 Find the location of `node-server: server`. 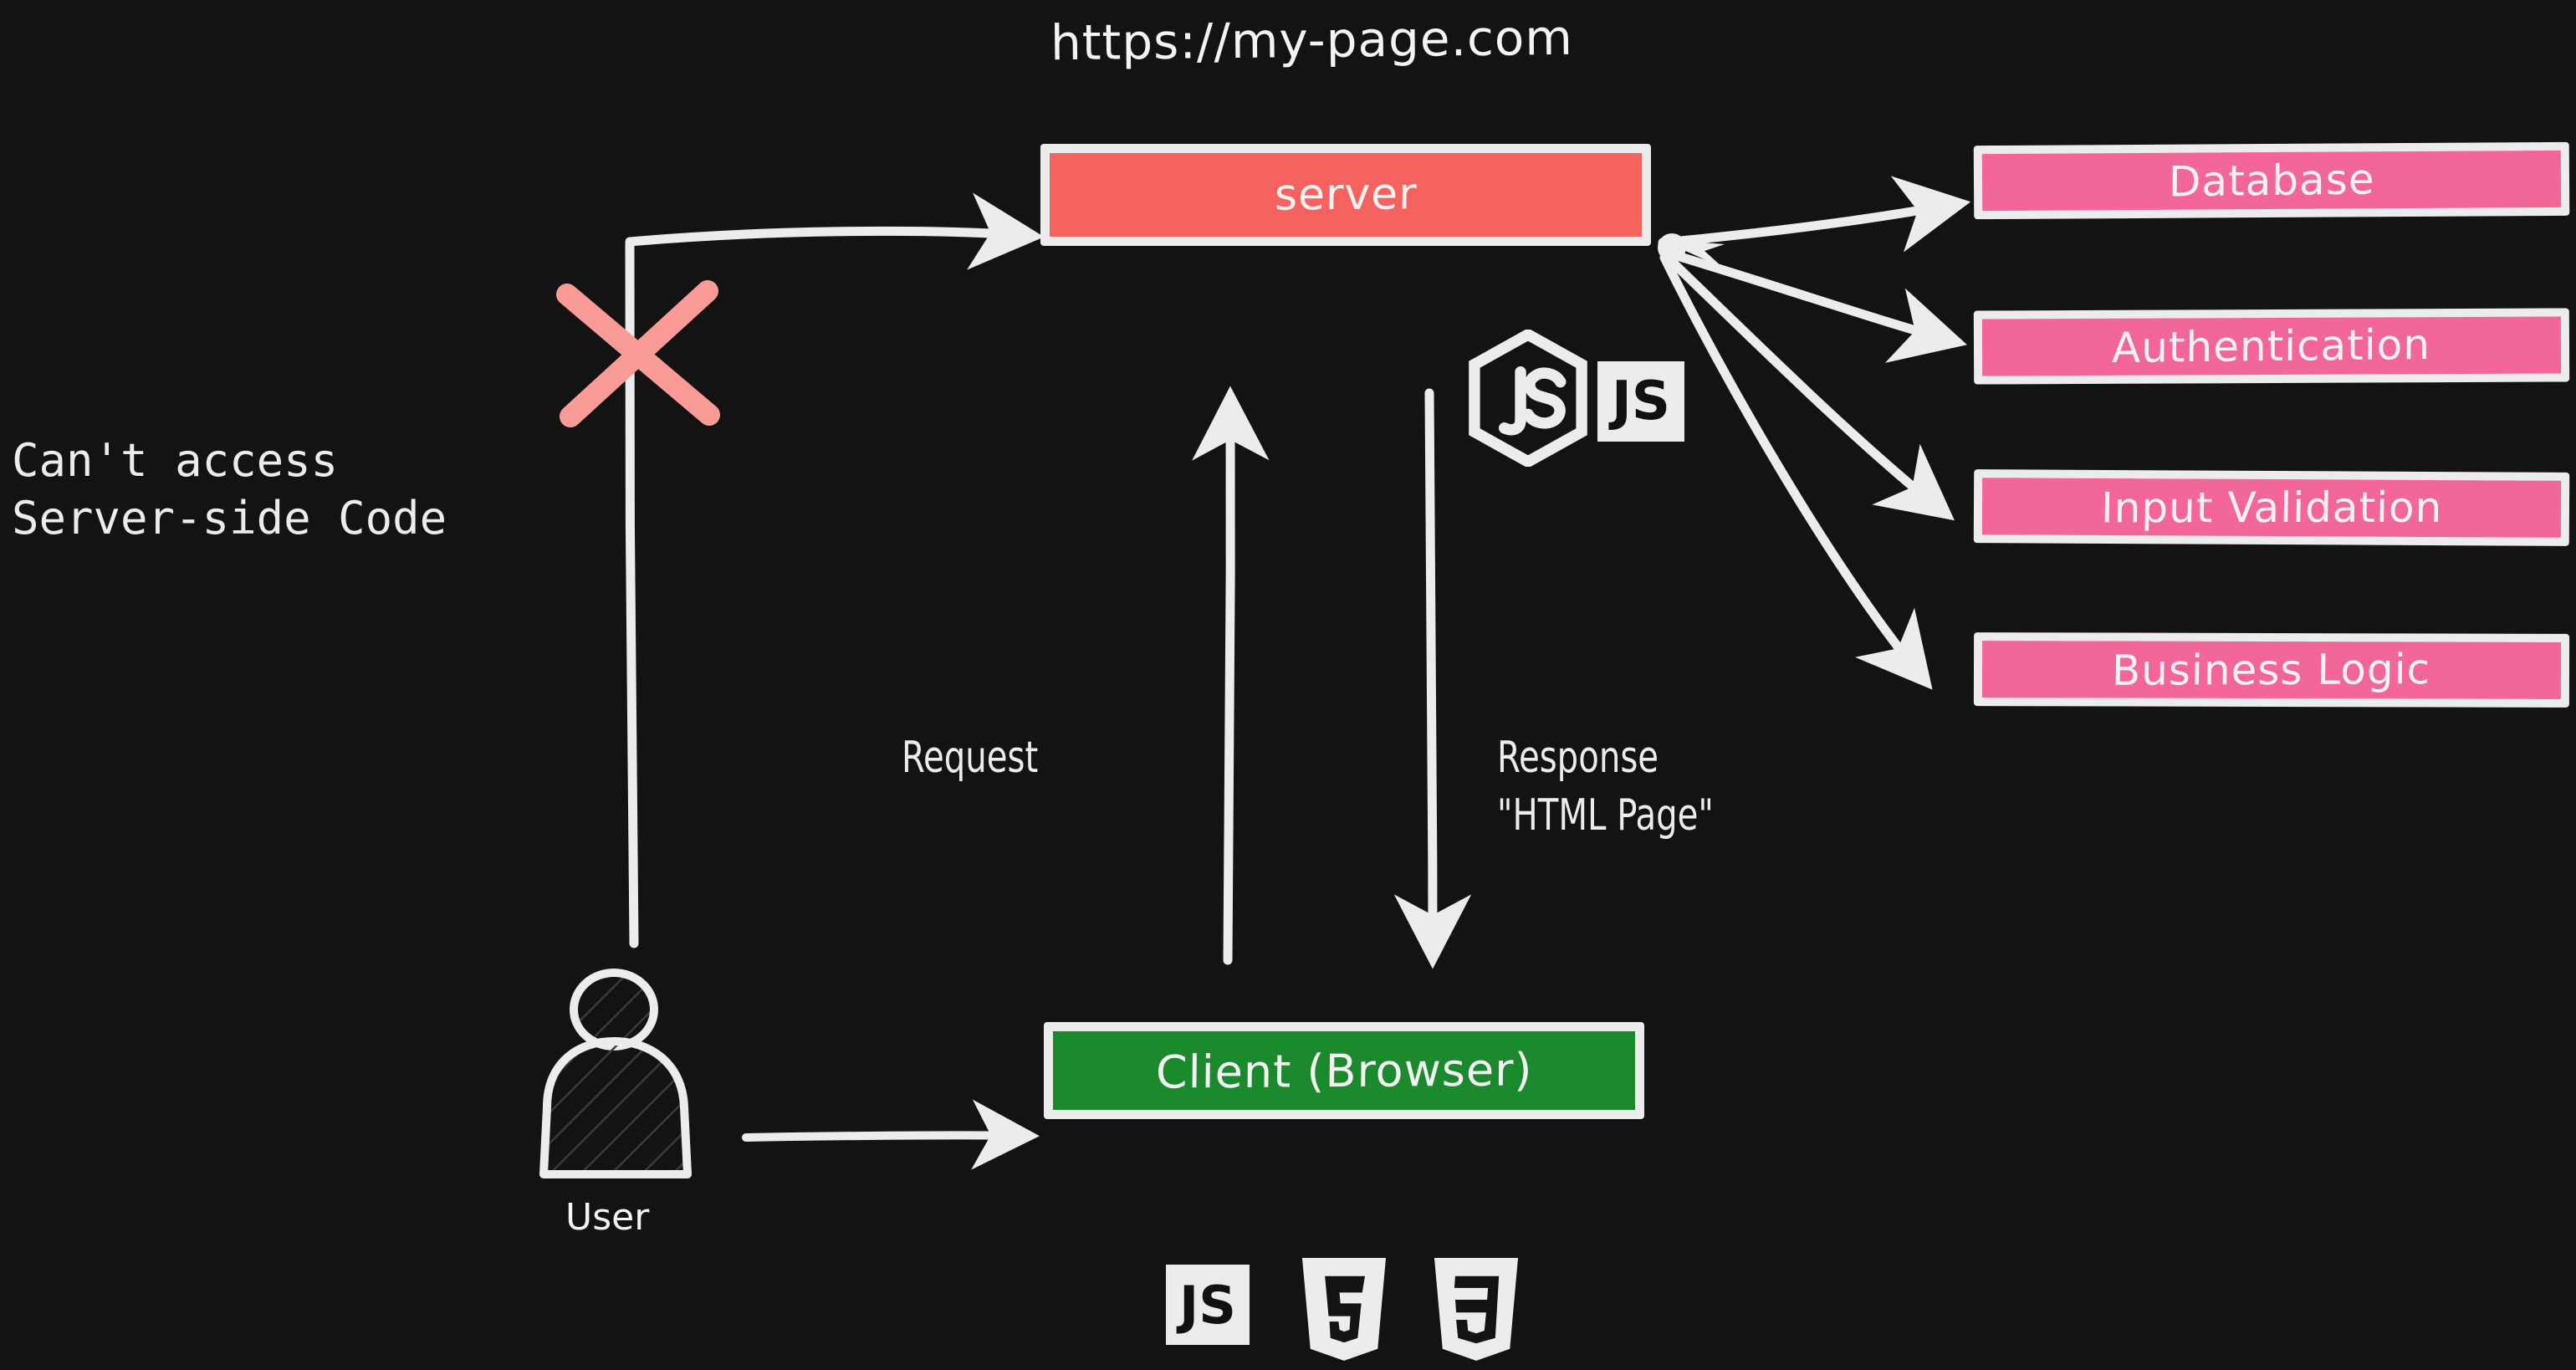

node-server: server is located at coordinates (1345, 195).